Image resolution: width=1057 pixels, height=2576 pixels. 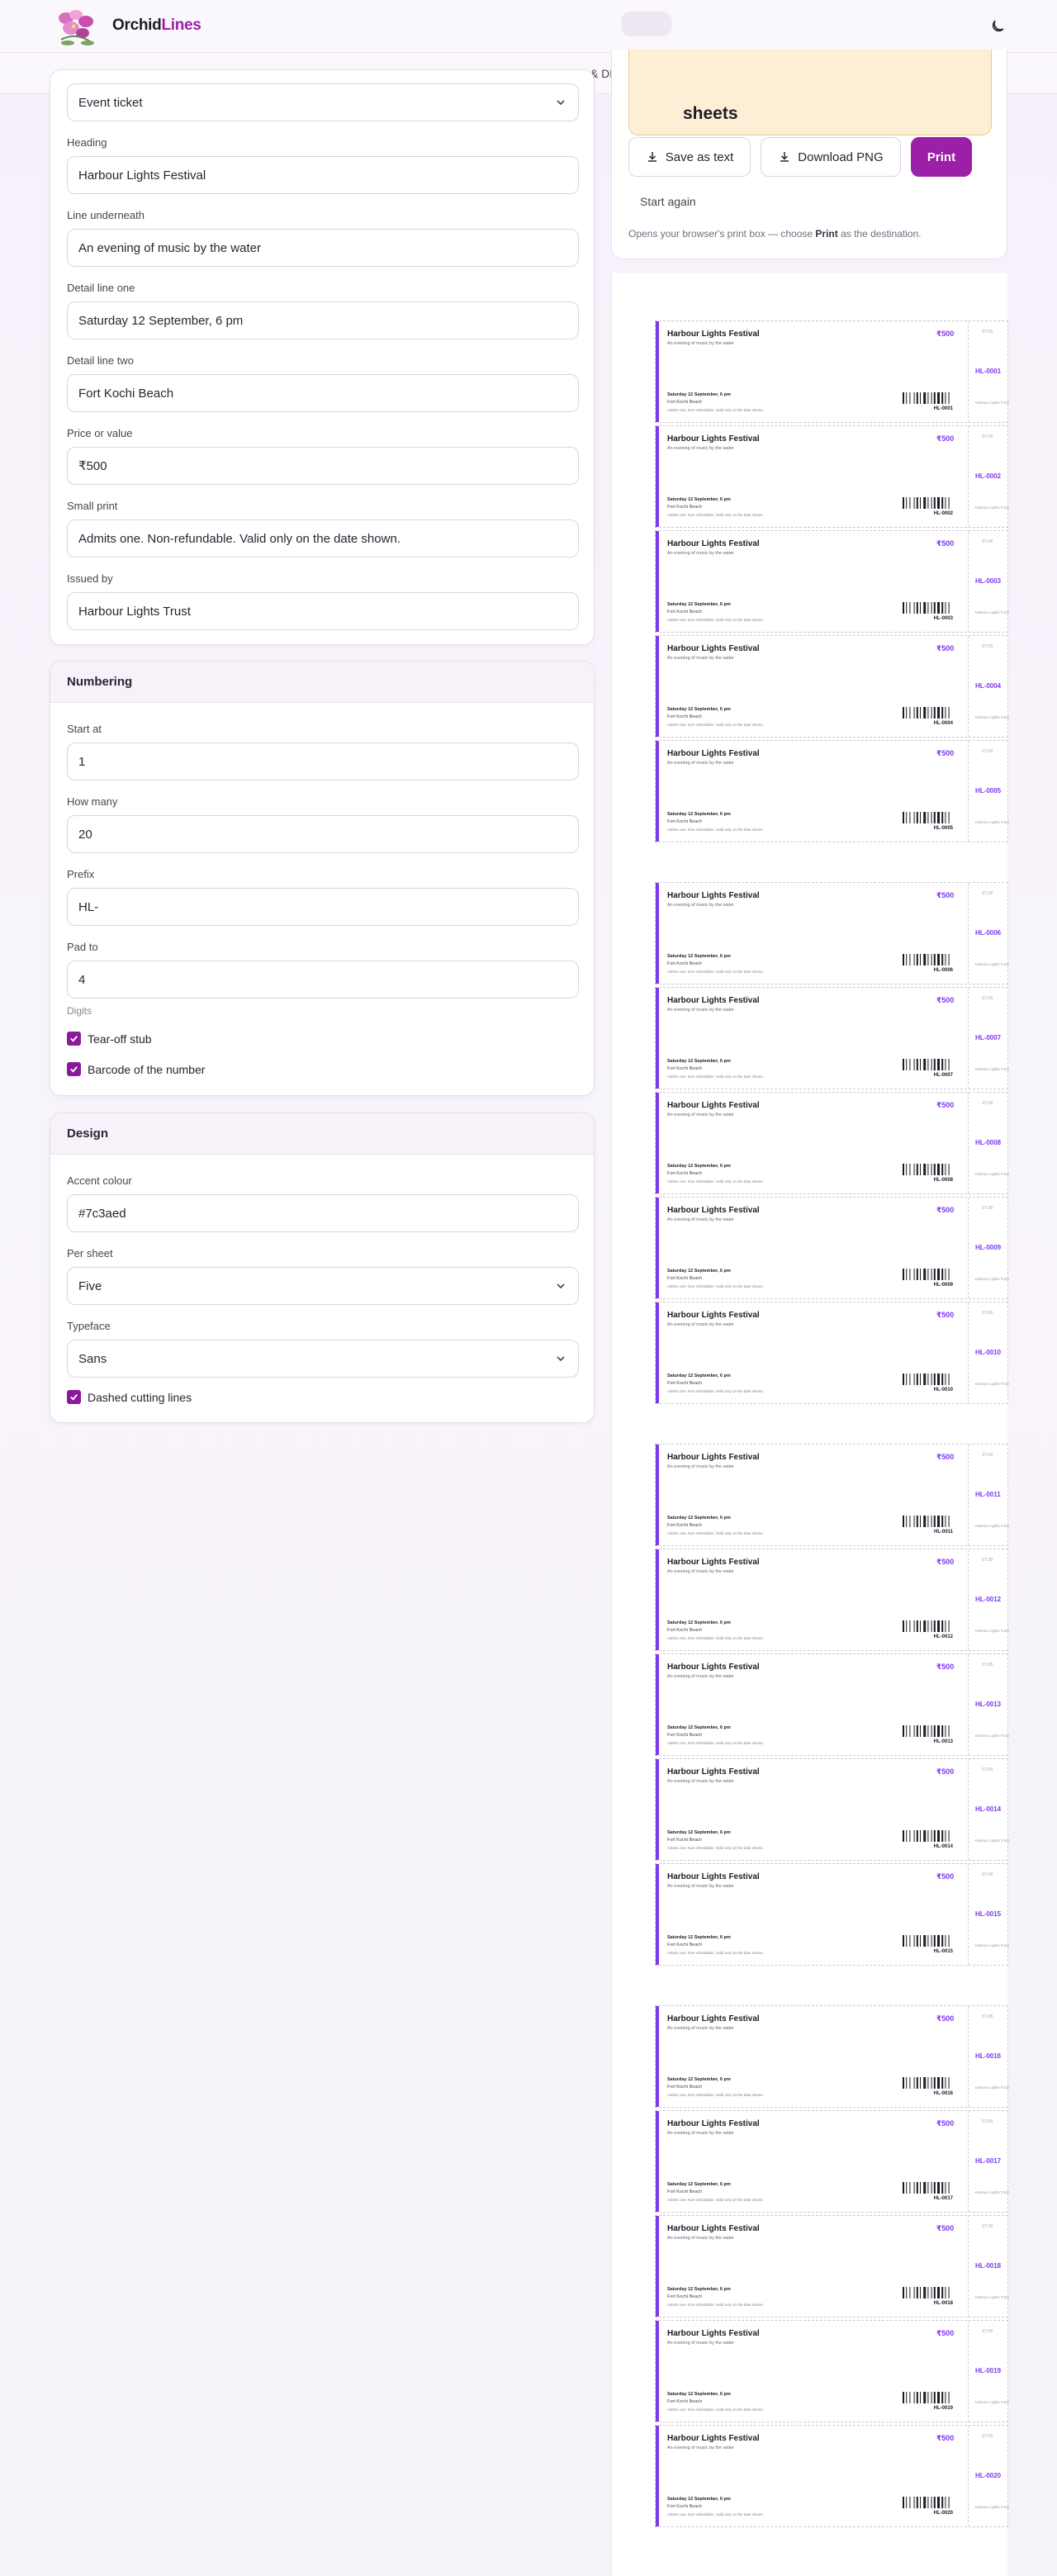 What do you see at coordinates (561, 103) in the screenshot?
I see `chevron-down-icon` at bounding box center [561, 103].